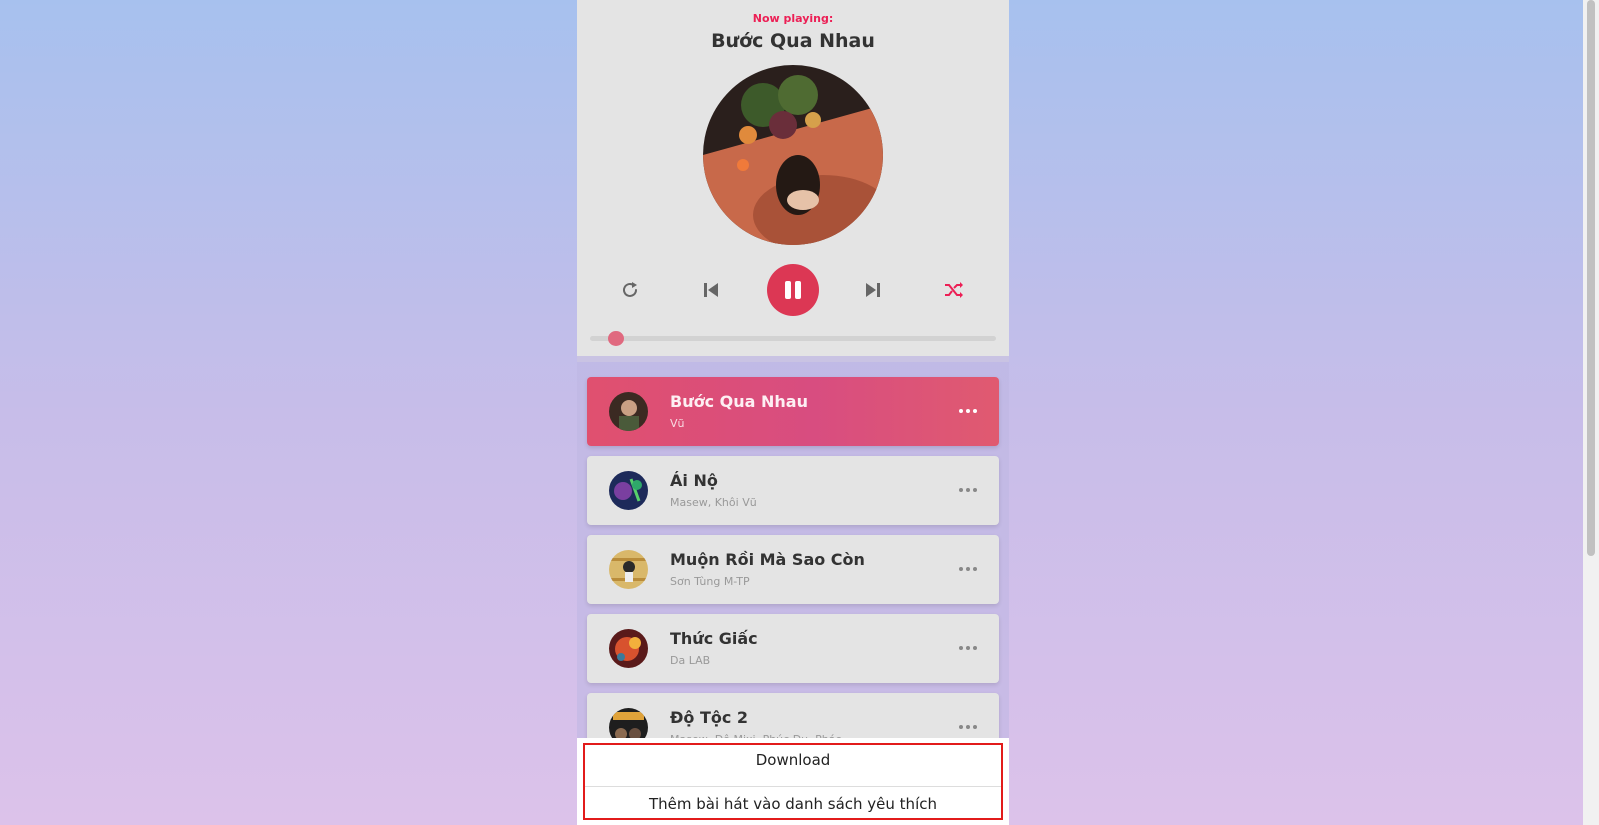 This screenshot has height=825, width=1599. Describe the element at coordinates (739, 401) in the screenshot. I see `song-title: Bước Qua Nhau` at that location.